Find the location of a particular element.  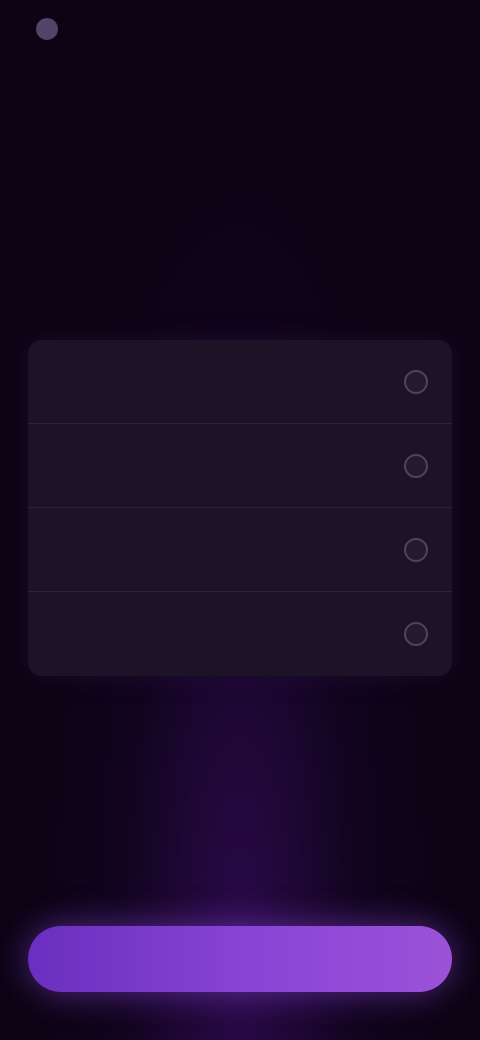

logo-icon is located at coordinates (47, 29).